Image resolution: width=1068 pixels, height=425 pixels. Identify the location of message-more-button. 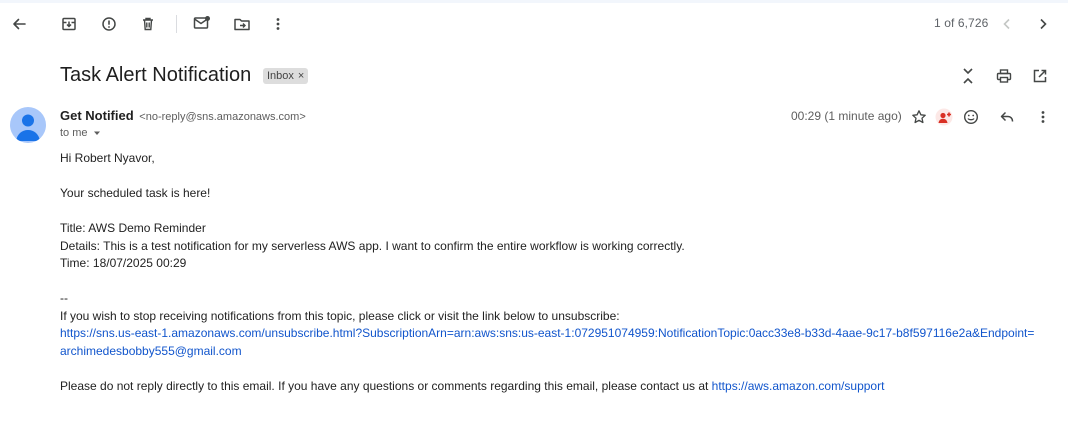
(1043, 117).